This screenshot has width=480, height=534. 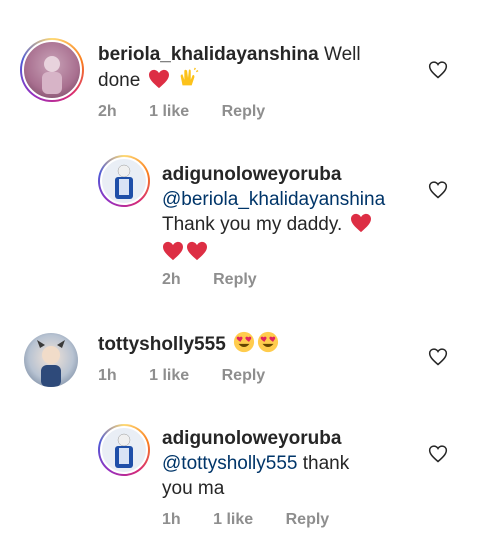 What do you see at coordinates (248, 69) in the screenshot?
I see `comment-body: beriola_khalidayanshina Well done` at bounding box center [248, 69].